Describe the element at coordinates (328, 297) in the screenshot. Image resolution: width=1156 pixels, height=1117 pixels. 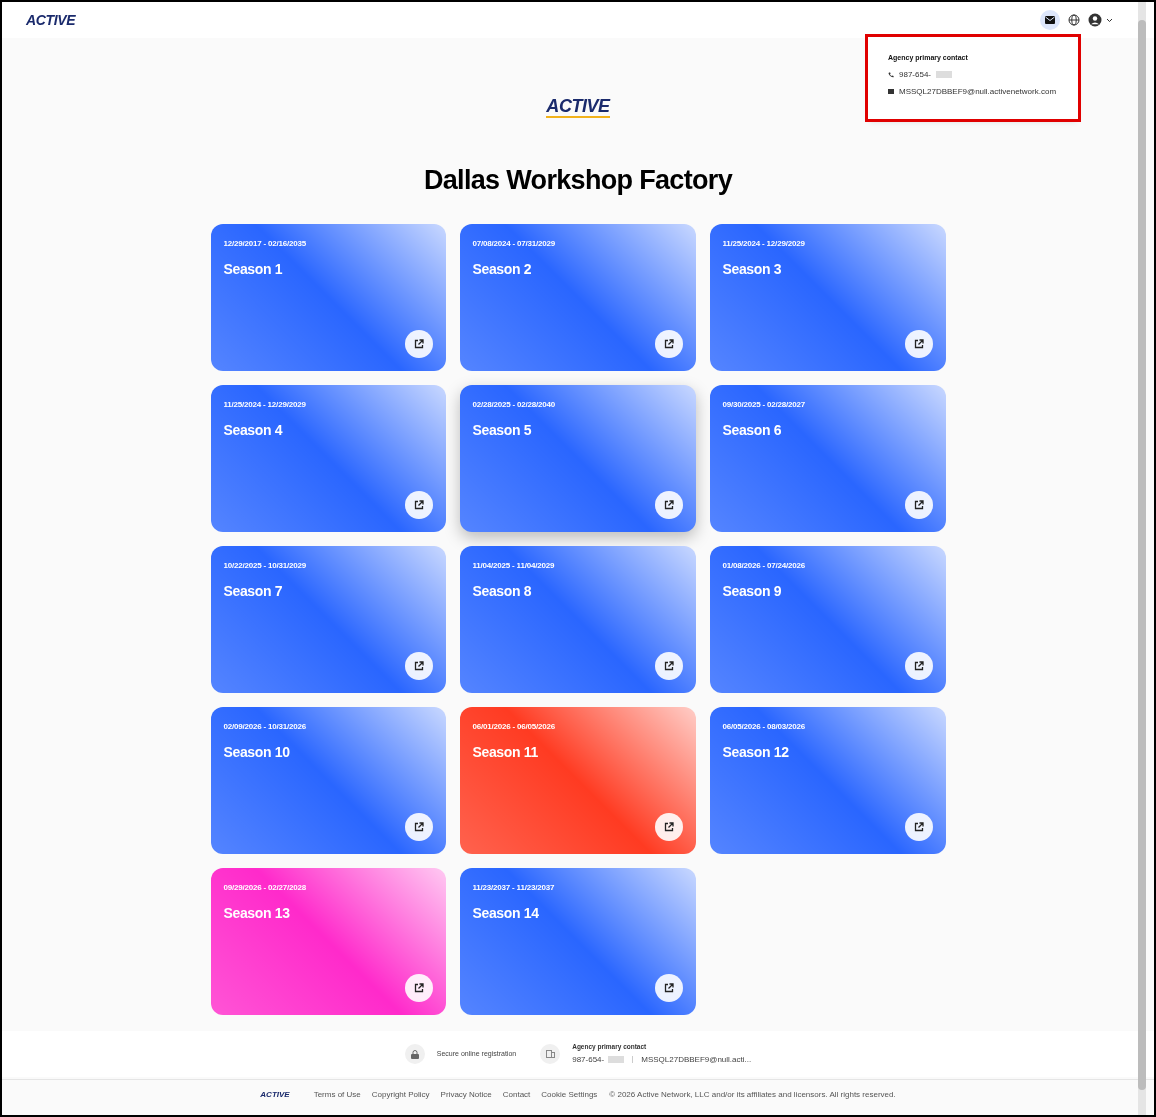
I see `season-card: 12/29/2017 - 02/16/2035 Season 1` at that location.